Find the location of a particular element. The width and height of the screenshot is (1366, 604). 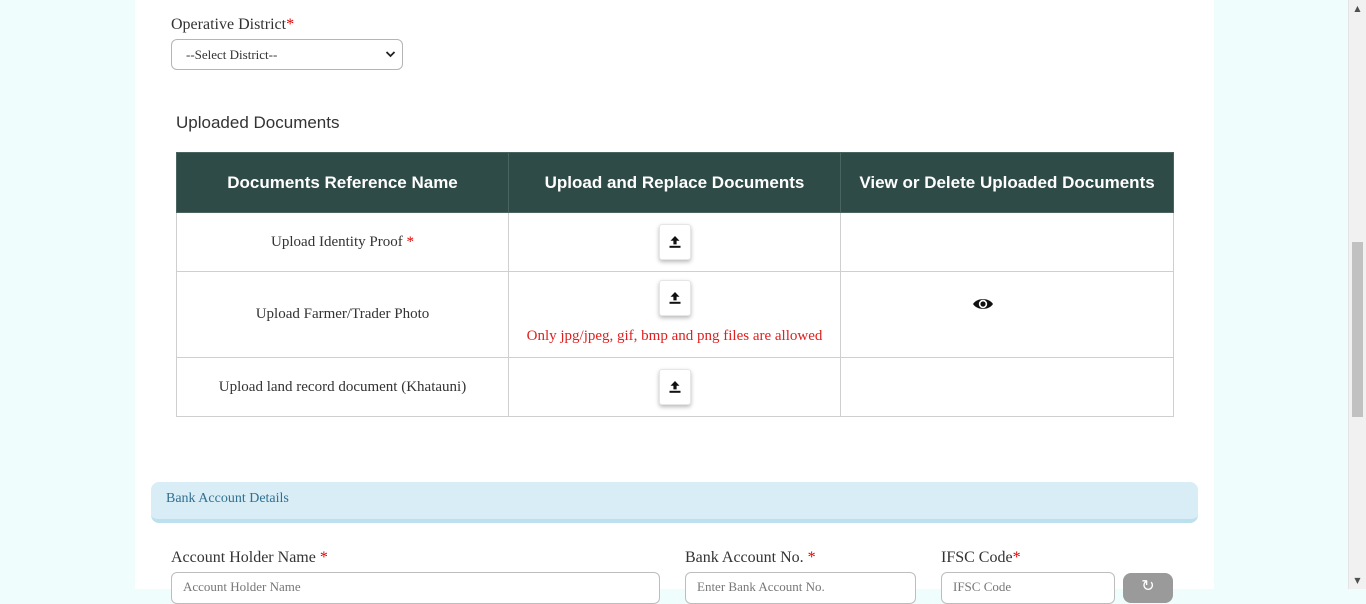

district-label: Operative District* is located at coordinates (232, 25).